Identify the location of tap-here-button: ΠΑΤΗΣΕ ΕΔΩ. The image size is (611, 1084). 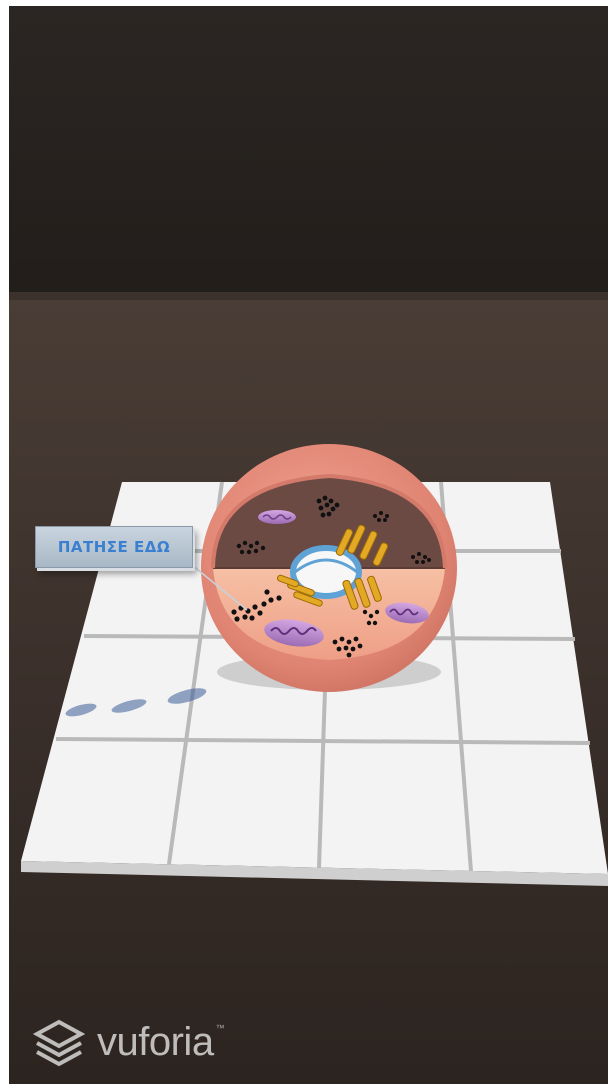
(114, 547).